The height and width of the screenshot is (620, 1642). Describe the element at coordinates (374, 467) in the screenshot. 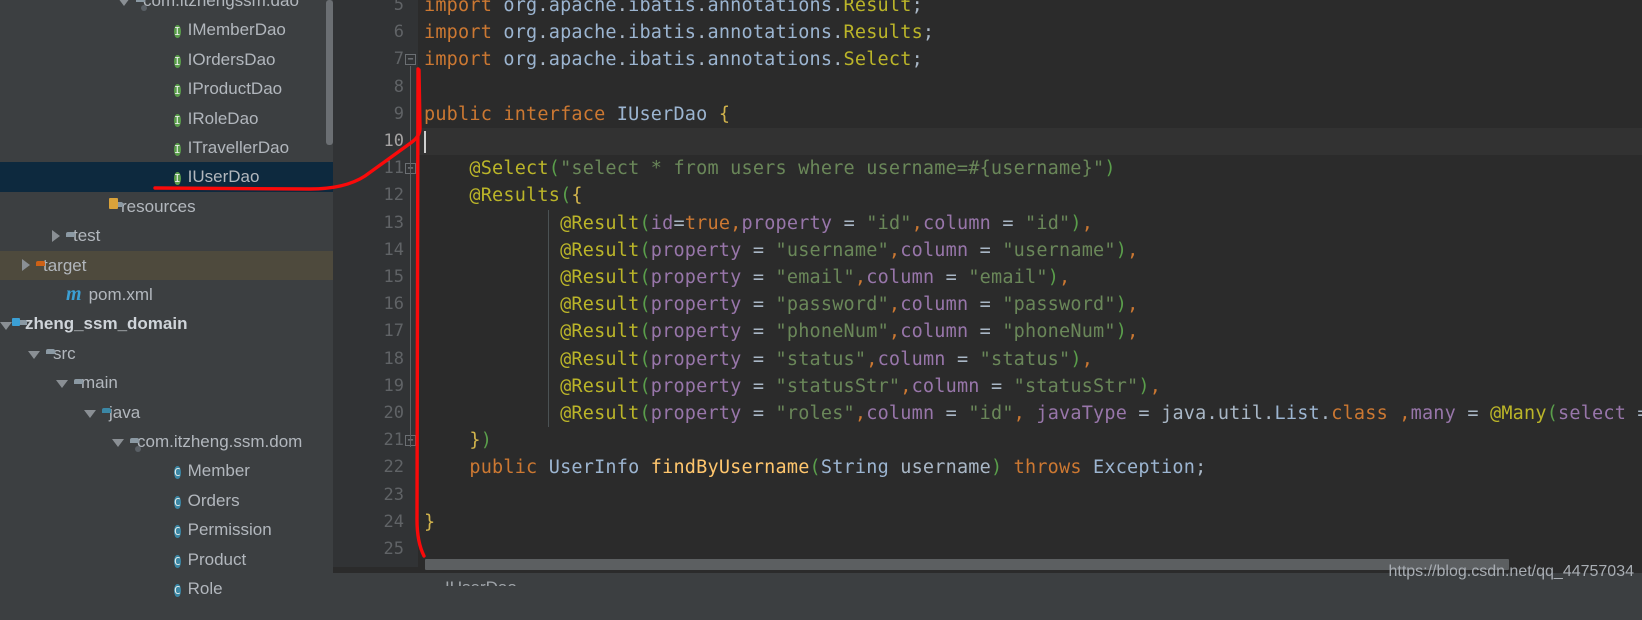

I see `line-number-22: 22` at that location.